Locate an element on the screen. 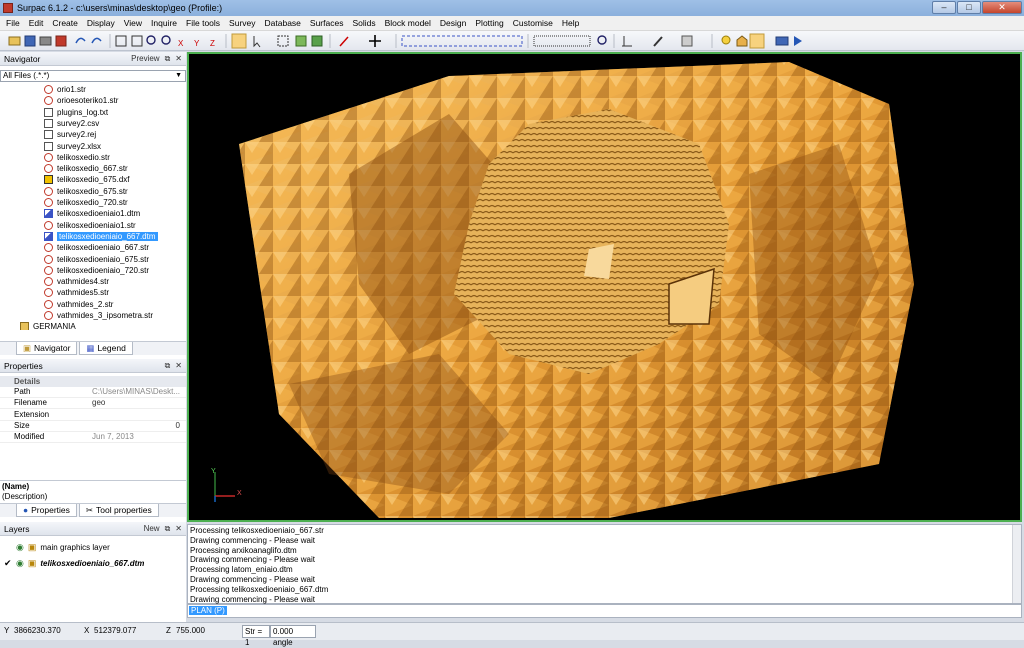 Image resolution: width=1024 pixels, height=648 pixels. file-tree-item: telikosxedioeniaio1.dtm is located at coordinates (92, 213).